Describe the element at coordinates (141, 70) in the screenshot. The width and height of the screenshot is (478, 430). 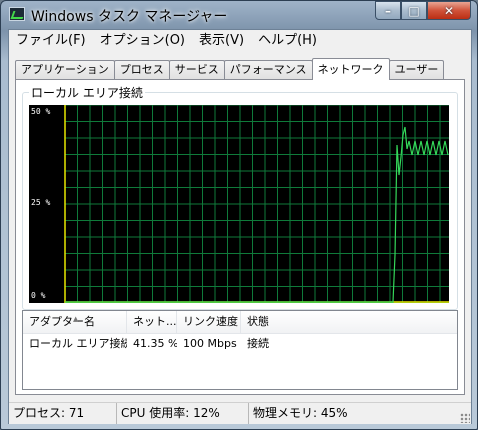
I see `tab-processes: プロセス` at that location.